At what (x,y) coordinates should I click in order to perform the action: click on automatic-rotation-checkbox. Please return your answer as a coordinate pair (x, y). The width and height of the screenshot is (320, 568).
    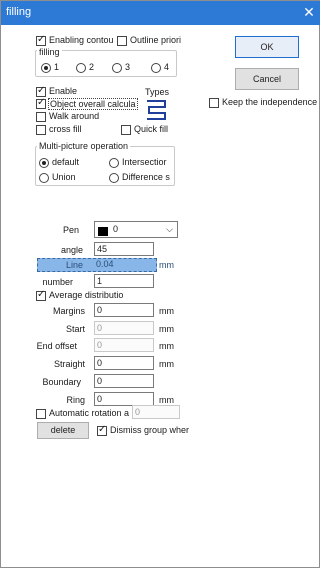
    Looking at the image, I should click on (41, 414).